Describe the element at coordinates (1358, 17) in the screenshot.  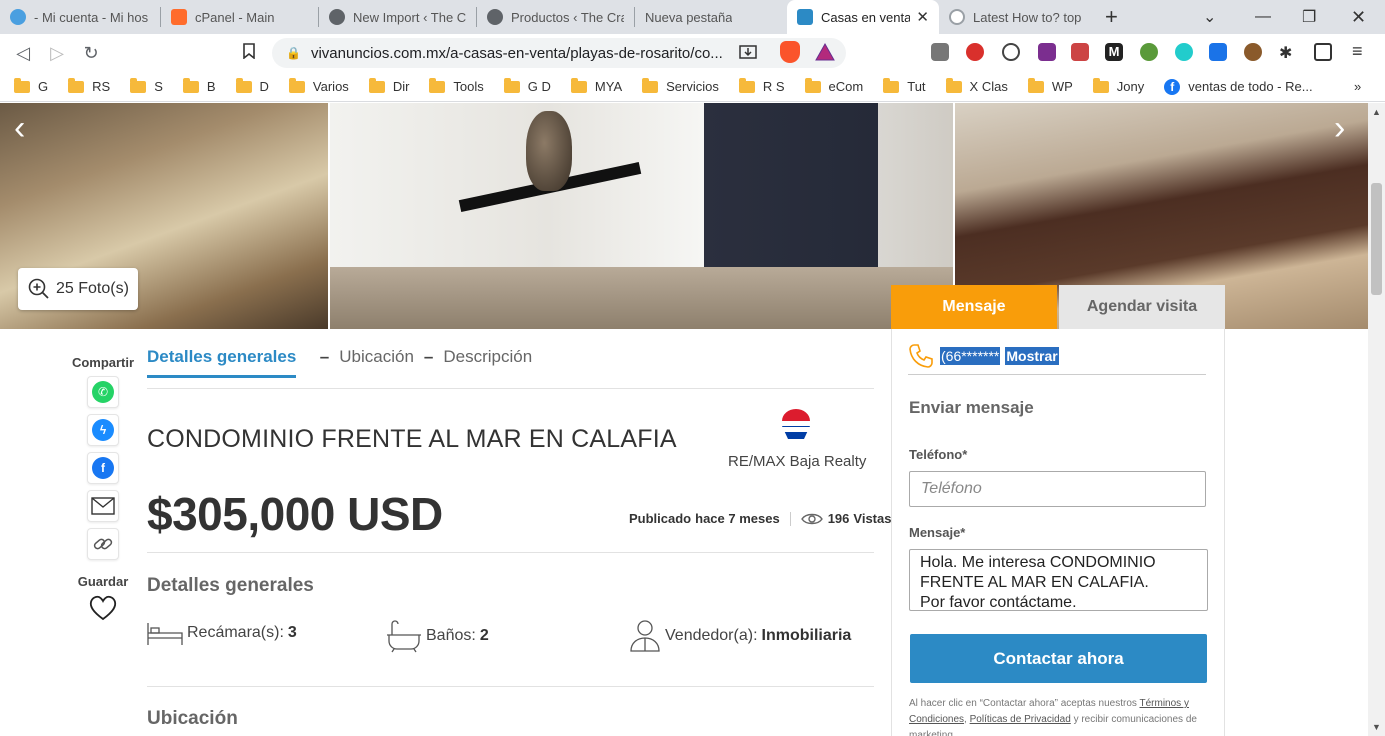
I see `close-window-button: ✕` at that location.